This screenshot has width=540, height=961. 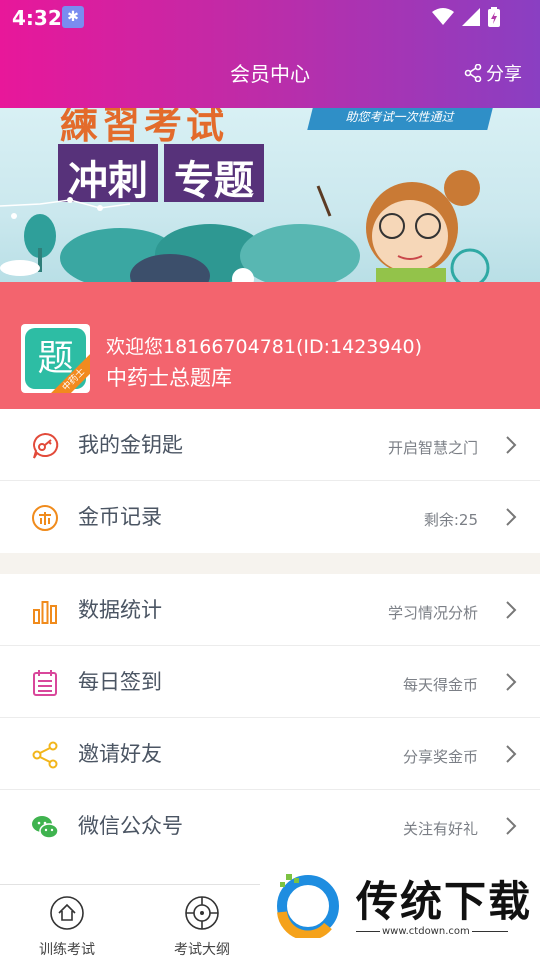 What do you see at coordinates (73, 17) in the screenshot?
I see `app-notification-icon: ✱` at bounding box center [73, 17].